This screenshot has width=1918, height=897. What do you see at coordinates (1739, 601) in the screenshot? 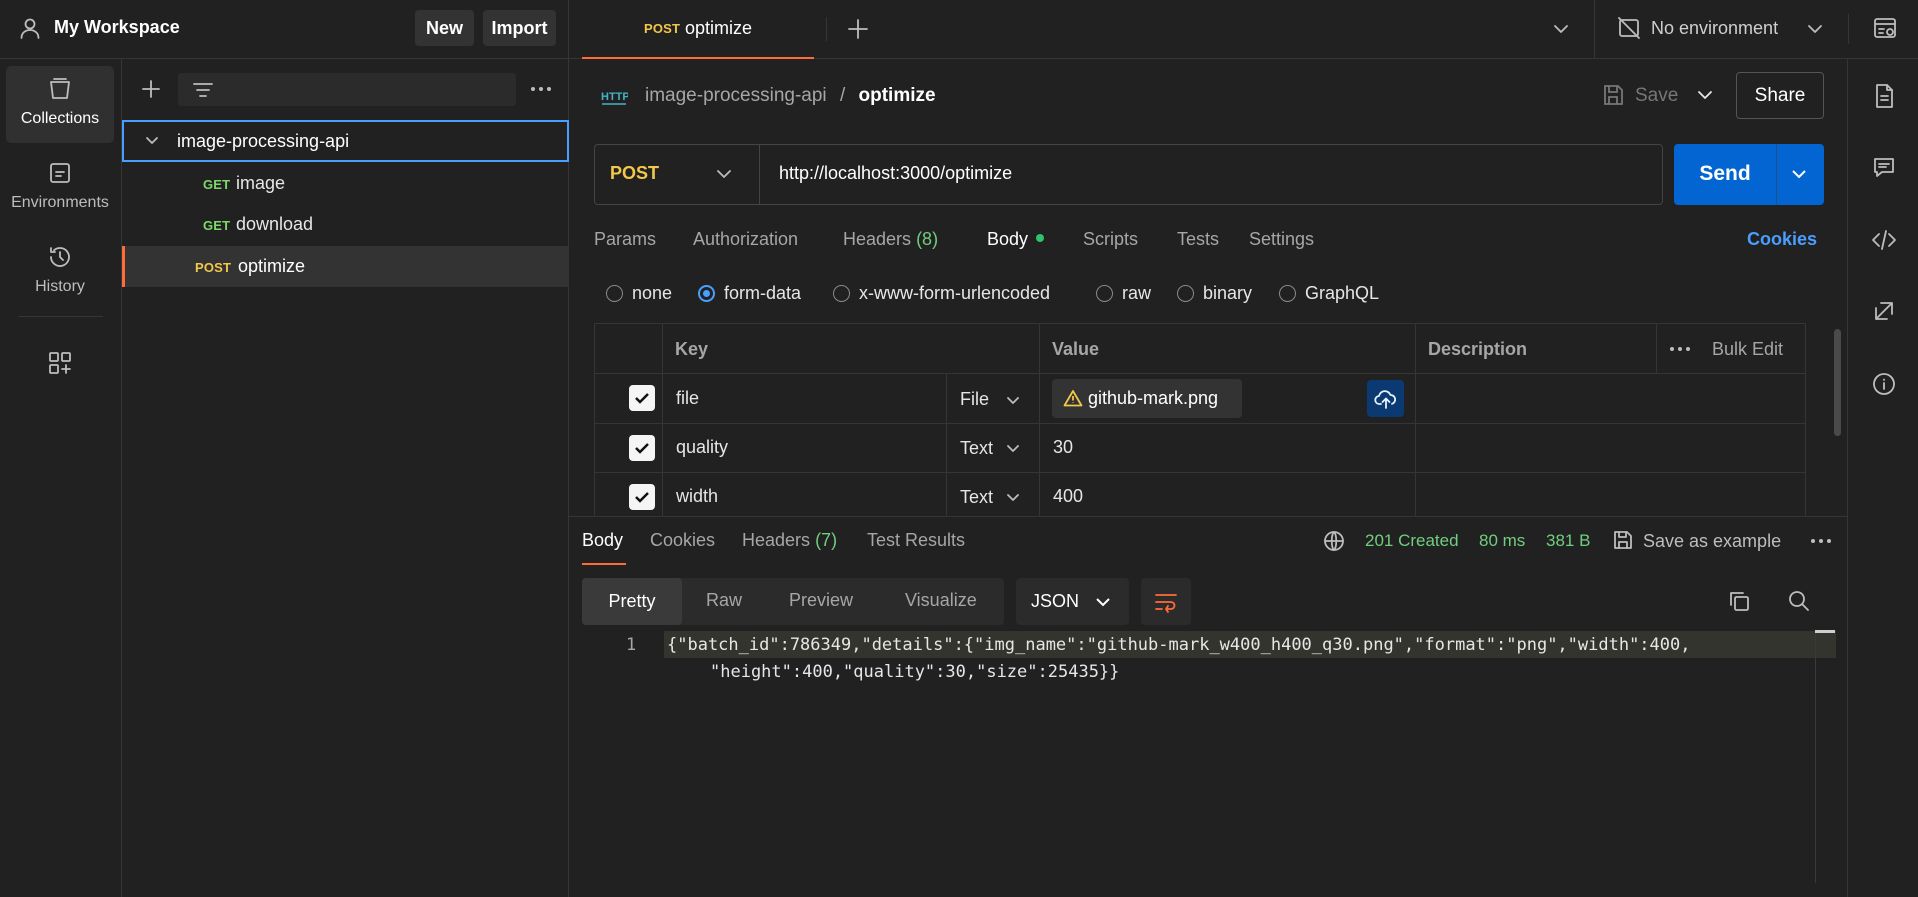
I see `copy-icon` at bounding box center [1739, 601].